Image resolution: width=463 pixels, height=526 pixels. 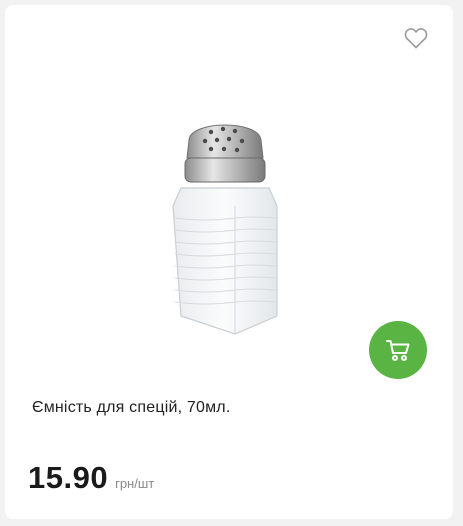 What do you see at coordinates (68, 477) in the screenshot?
I see `product-price: 15.90` at bounding box center [68, 477].